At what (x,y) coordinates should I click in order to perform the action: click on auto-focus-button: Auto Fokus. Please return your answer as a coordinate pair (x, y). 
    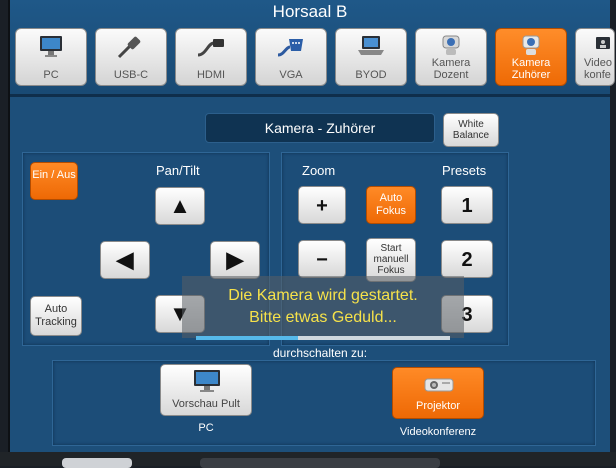
    Looking at the image, I should click on (391, 205).